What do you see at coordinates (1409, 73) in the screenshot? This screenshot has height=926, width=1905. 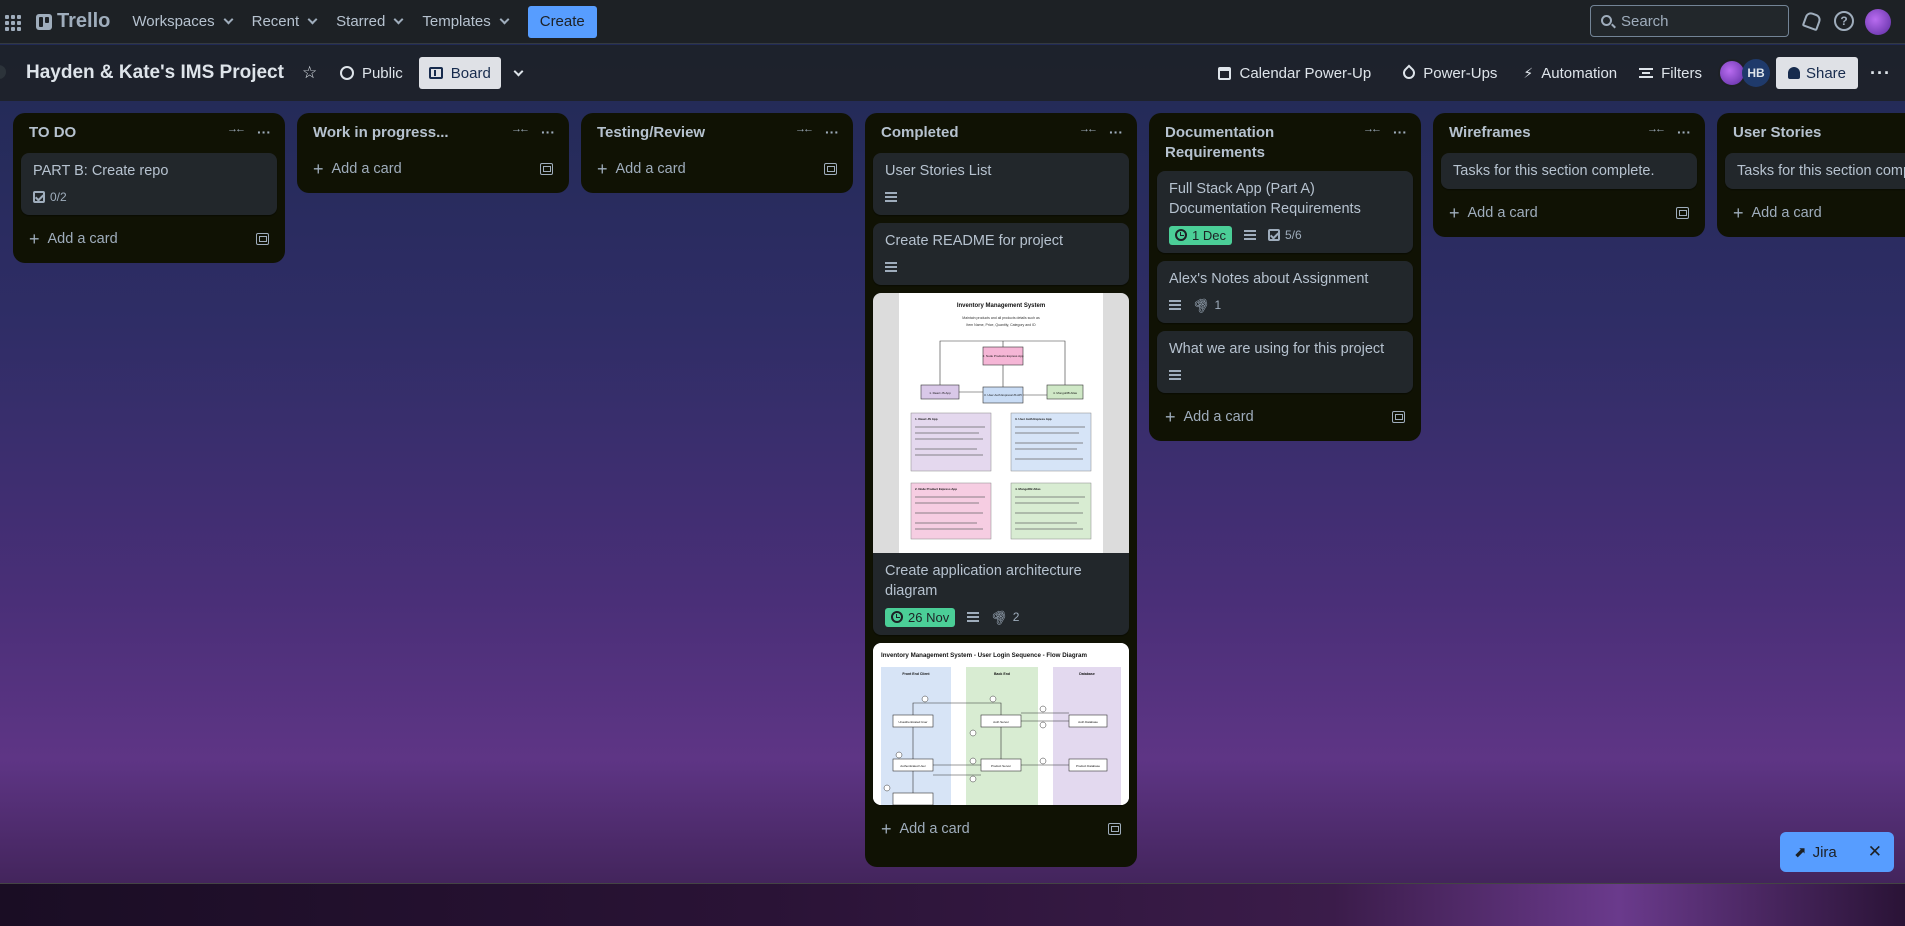 I see `rocket-icon` at bounding box center [1409, 73].